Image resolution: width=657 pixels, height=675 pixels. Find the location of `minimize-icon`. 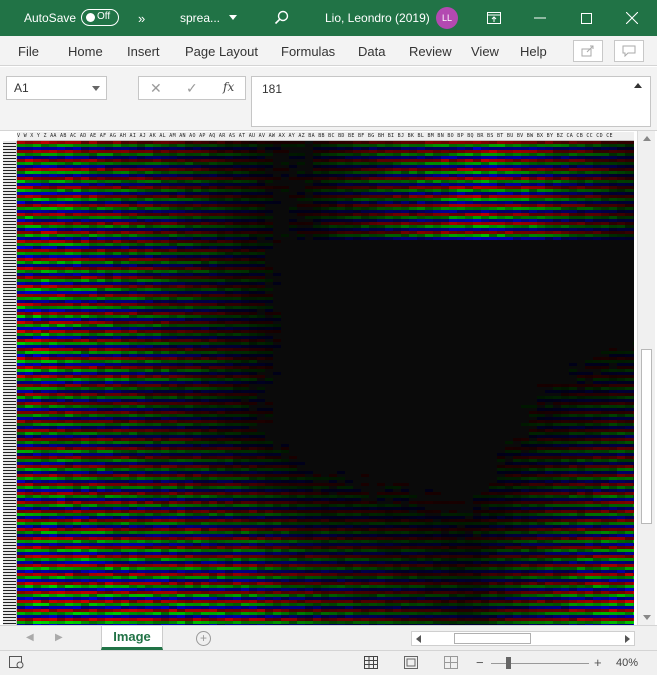

minimize-icon is located at coordinates (540, 18).